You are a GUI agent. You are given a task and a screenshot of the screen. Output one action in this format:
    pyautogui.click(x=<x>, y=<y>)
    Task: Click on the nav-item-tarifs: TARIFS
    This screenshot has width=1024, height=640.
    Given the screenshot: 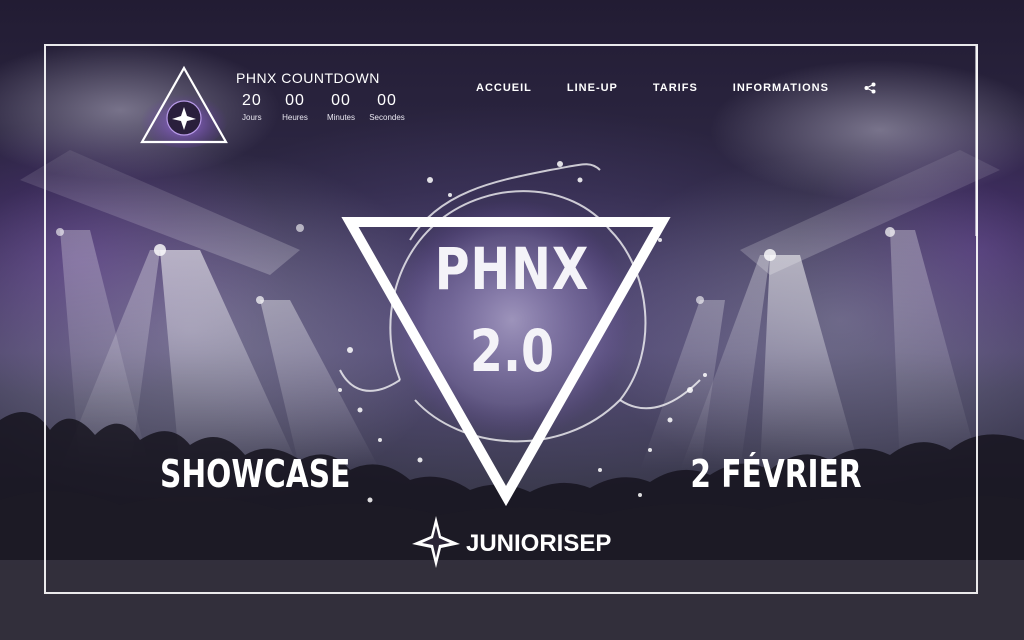 What is the action you would take?
    pyautogui.click(x=675, y=88)
    